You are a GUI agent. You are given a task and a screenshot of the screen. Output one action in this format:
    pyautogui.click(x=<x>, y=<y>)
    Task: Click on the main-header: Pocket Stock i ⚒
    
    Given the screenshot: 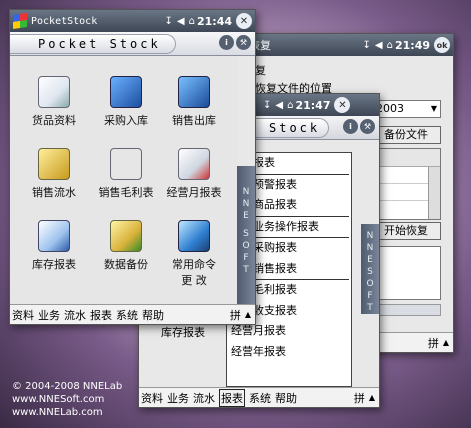 What is the action you would take?
    pyautogui.click(x=132, y=44)
    